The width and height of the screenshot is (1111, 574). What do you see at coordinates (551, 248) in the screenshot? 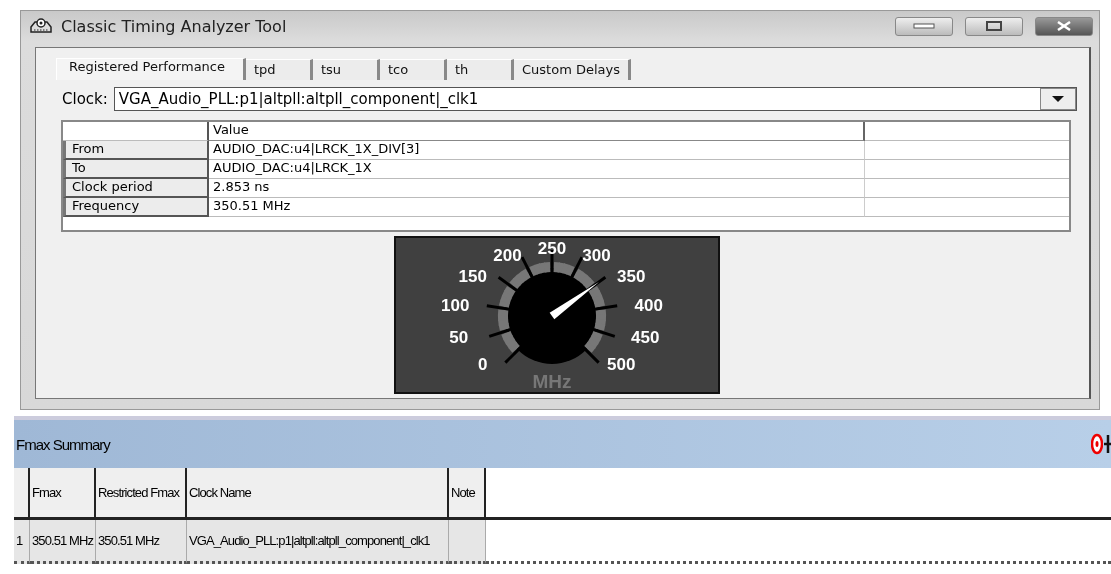
I see `gauge-tick-label: 250` at bounding box center [551, 248].